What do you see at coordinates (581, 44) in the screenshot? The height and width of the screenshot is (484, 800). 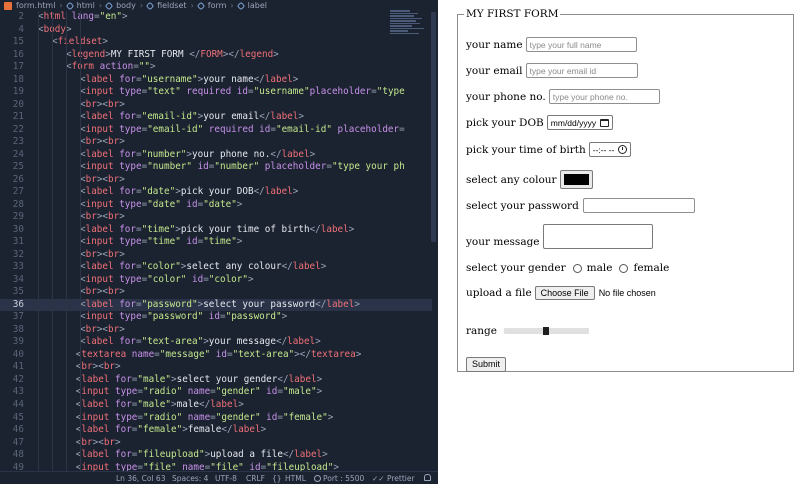 I see `name-input` at bounding box center [581, 44].